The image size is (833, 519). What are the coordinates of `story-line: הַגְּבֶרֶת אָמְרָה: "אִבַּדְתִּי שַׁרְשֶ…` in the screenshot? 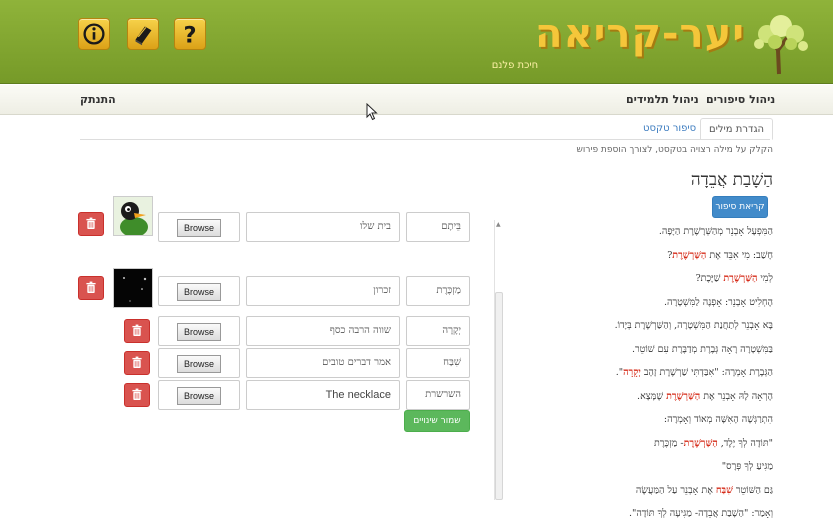 It's located at (694, 372).